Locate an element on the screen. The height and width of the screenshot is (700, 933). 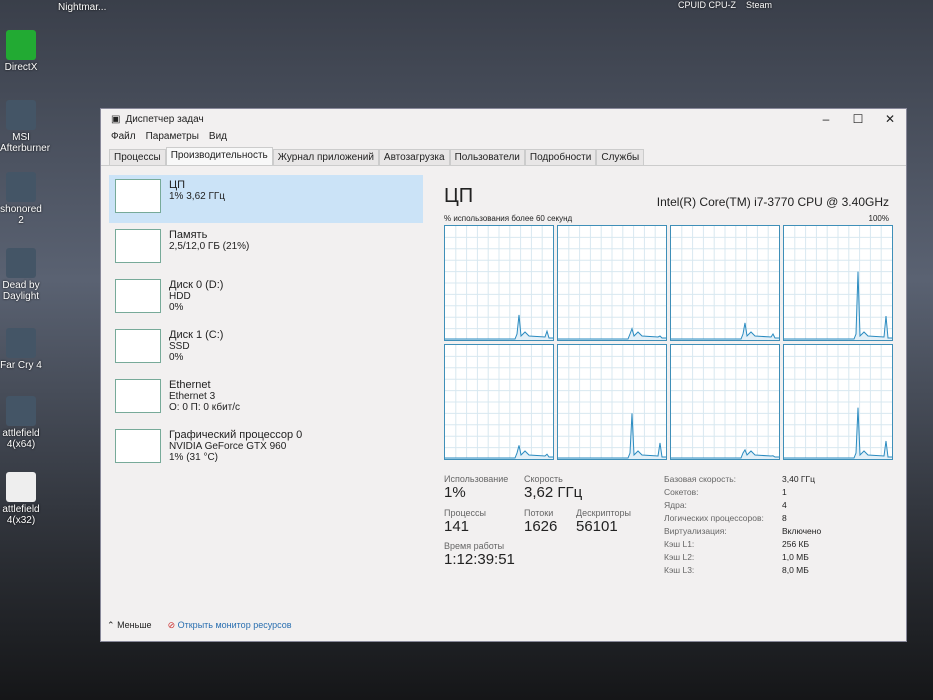
desktop-icon: CPUID CPU-Z is located at coordinates (707, 5).